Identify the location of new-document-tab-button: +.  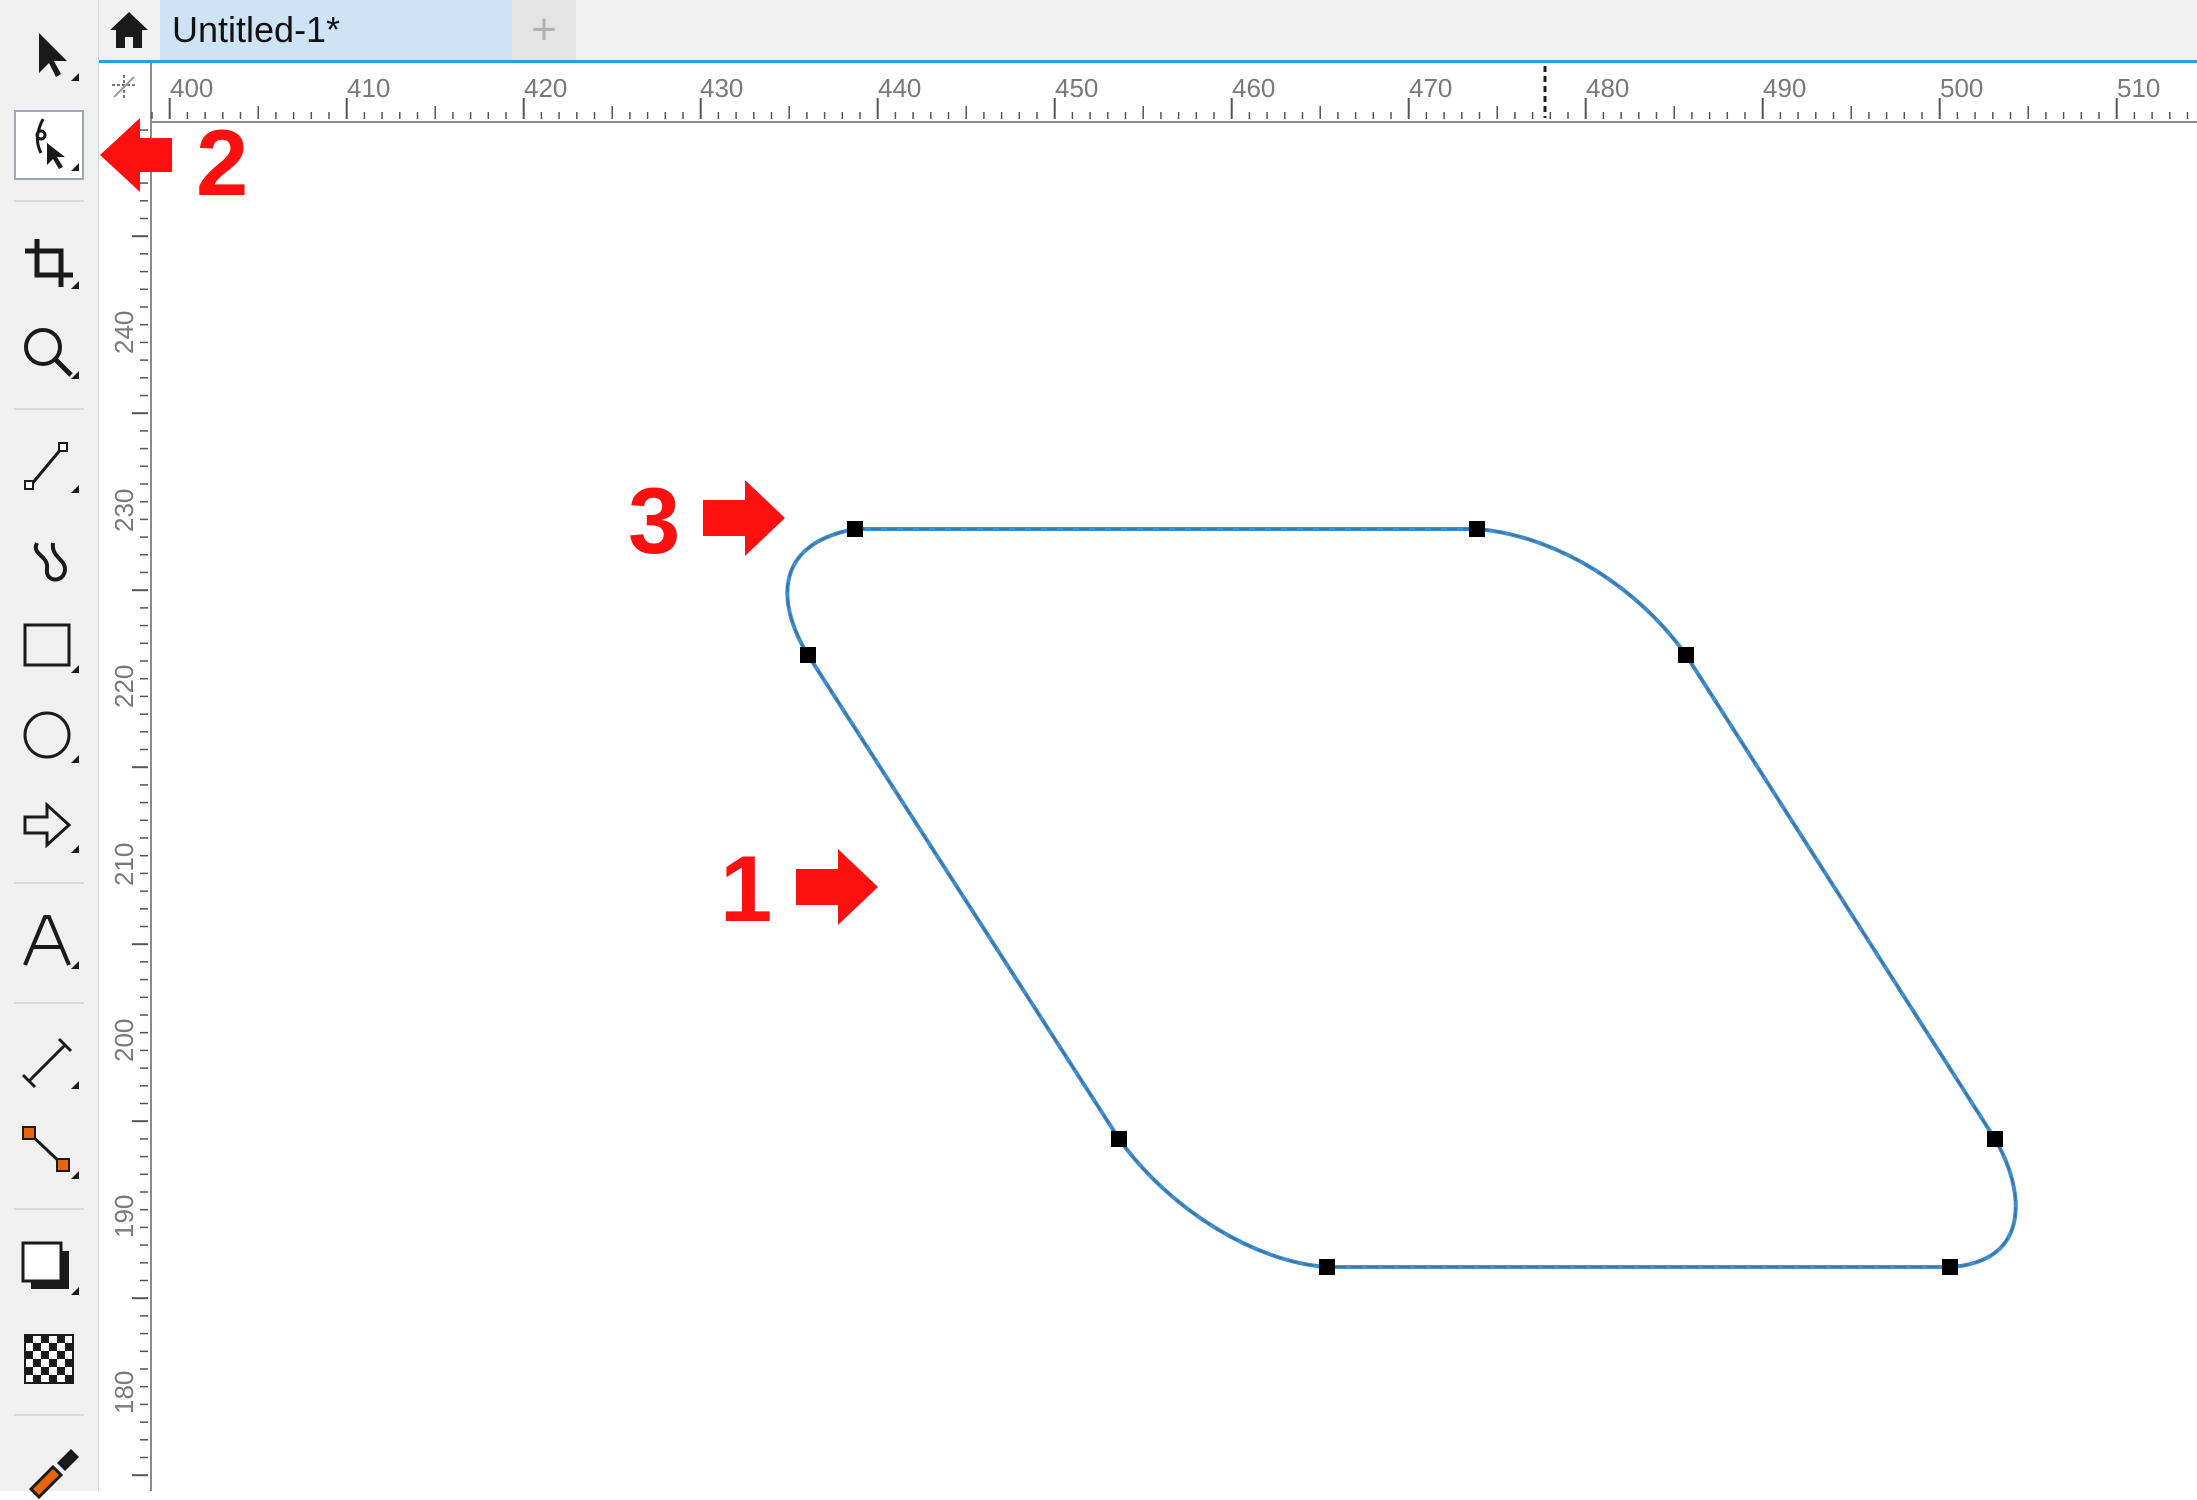
(544, 30).